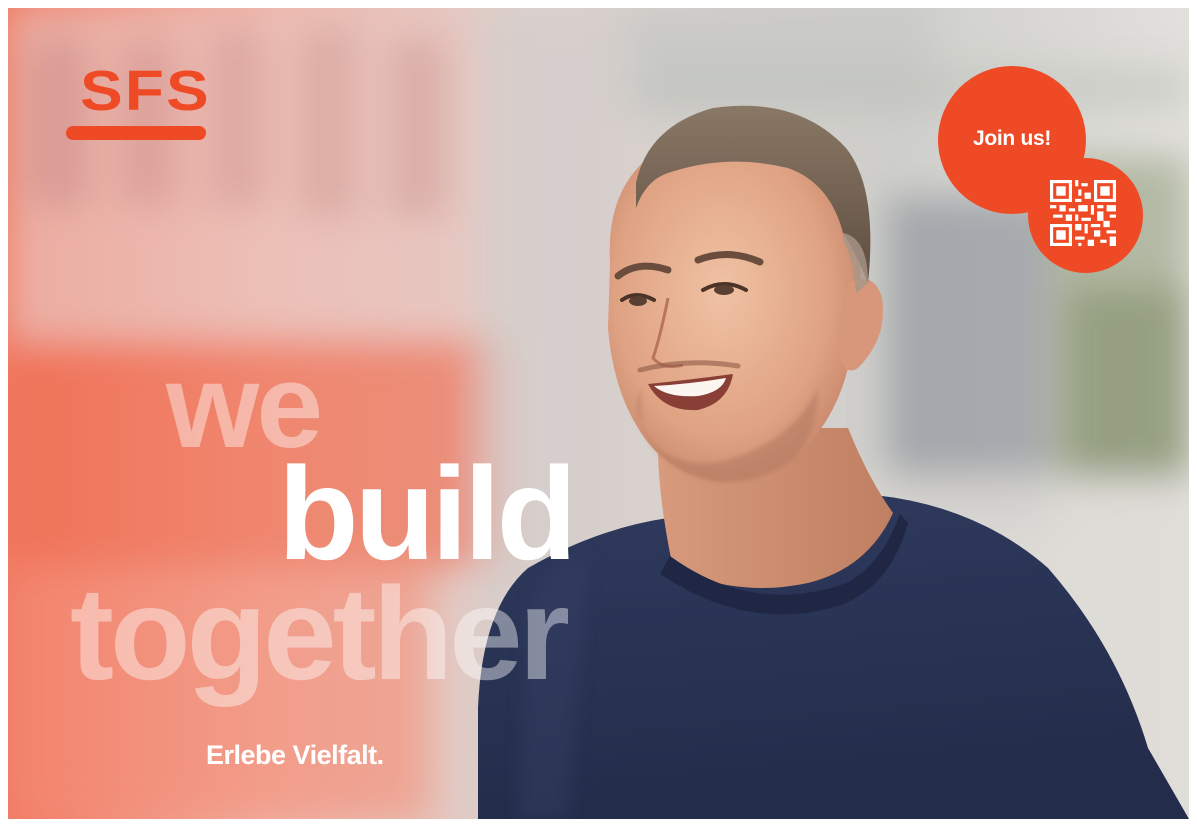 This screenshot has width=1197, height=827. Describe the element at coordinates (1012, 138) in the screenshot. I see `join-us-label: Join us!` at that location.